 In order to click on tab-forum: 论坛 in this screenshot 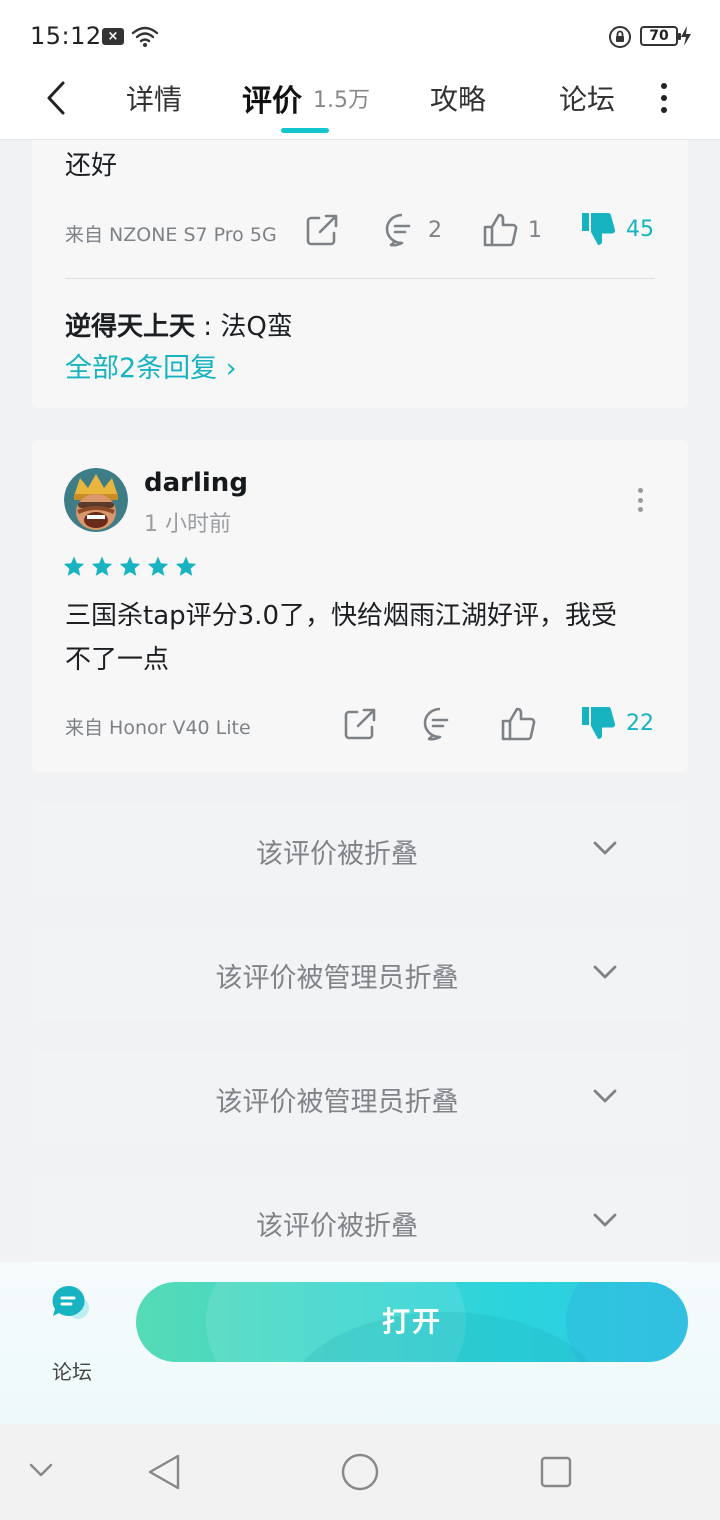, I will do `click(587, 98)`.